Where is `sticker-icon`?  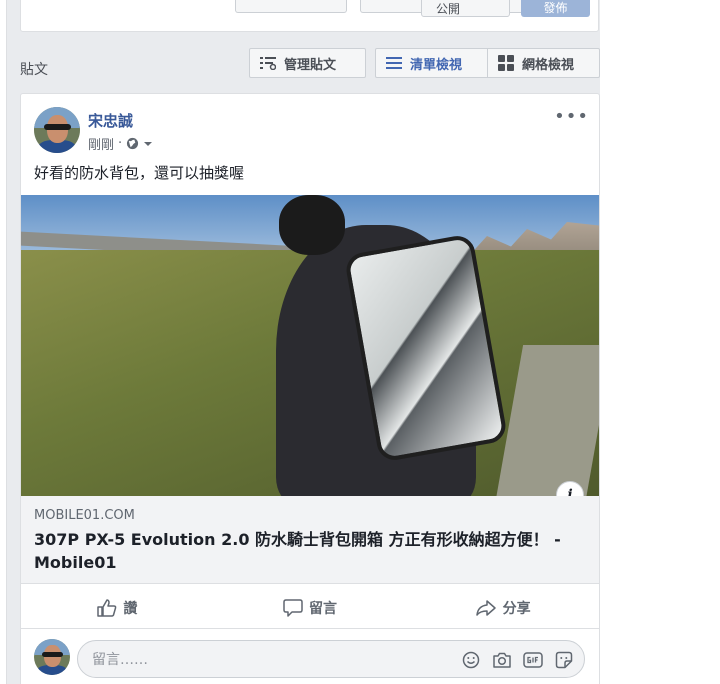
sticker-icon is located at coordinates (563, 659).